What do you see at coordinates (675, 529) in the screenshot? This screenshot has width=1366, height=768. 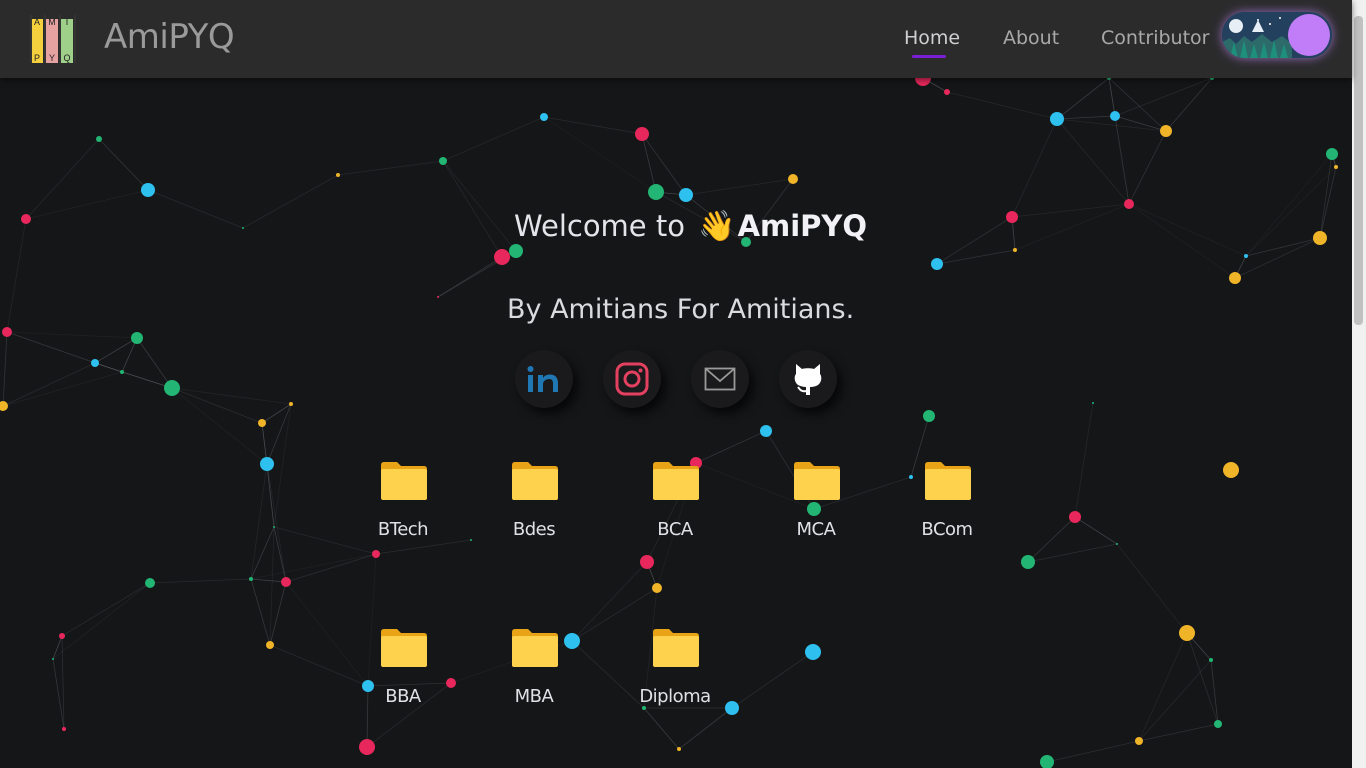 I see `folder-label: BCA` at bounding box center [675, 529].